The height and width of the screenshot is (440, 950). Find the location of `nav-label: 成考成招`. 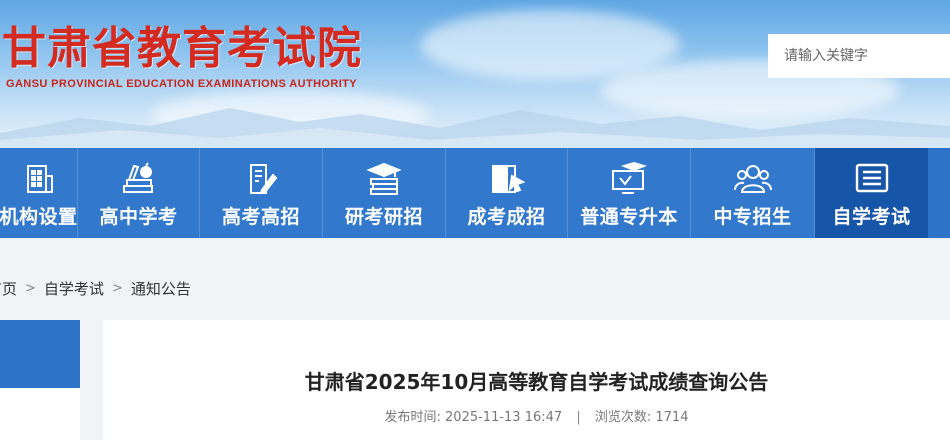

nav-label: 成考成招 is located at coordinates (506, 217).